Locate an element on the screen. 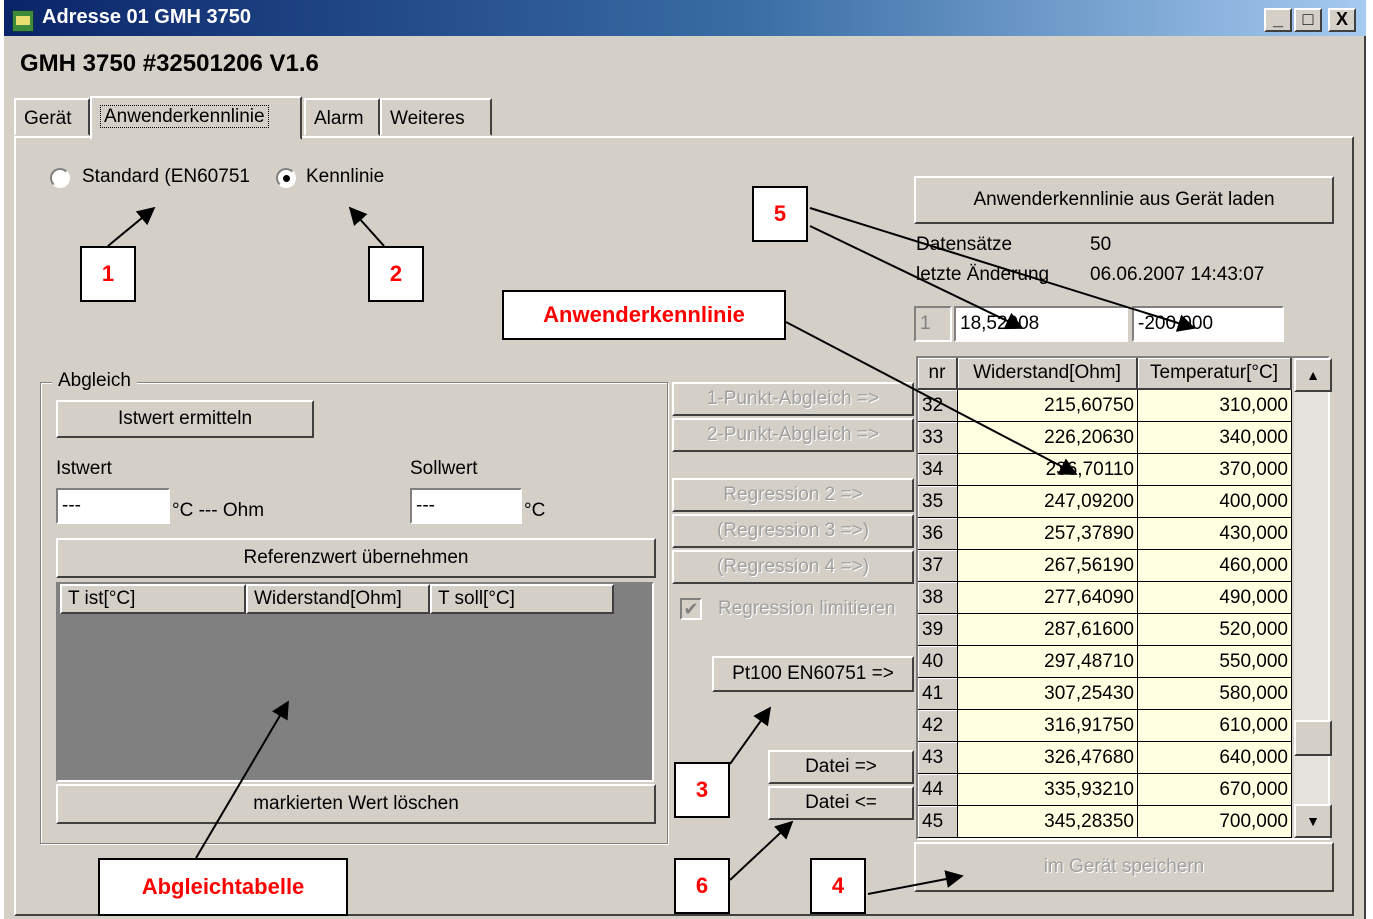 The width and height of the screenshot is (1373, 919). markierten-wert-loeschen-button: markierten Wert löschen is located at coordinates (356, 804).